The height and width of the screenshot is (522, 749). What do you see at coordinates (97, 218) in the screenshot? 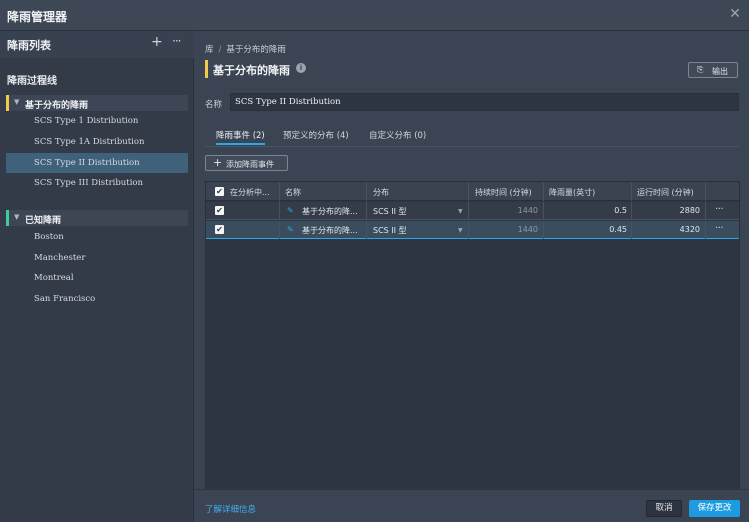
I see `group-known-rainfall: ▼ 已知降雨` at bounding box center [97, 218].